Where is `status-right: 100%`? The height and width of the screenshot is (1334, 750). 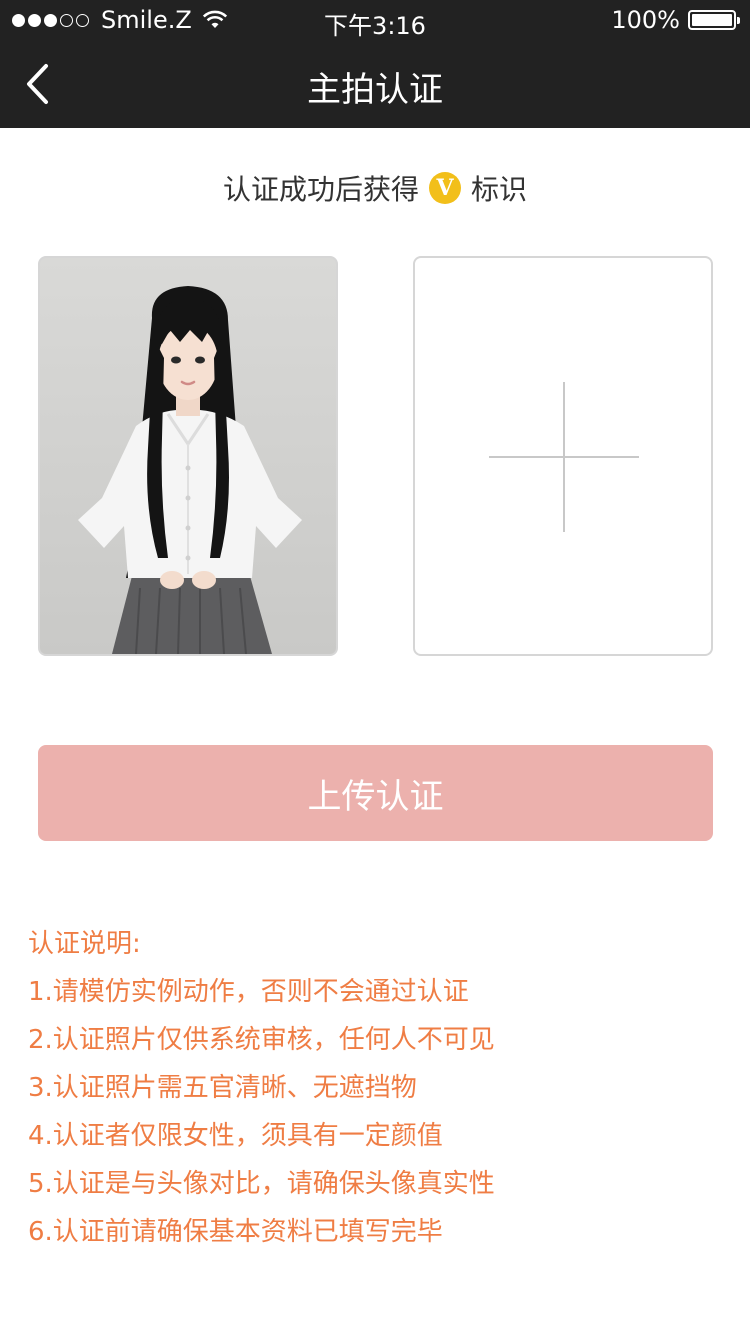 status-right: 100% is located at coordinates (675, 20).